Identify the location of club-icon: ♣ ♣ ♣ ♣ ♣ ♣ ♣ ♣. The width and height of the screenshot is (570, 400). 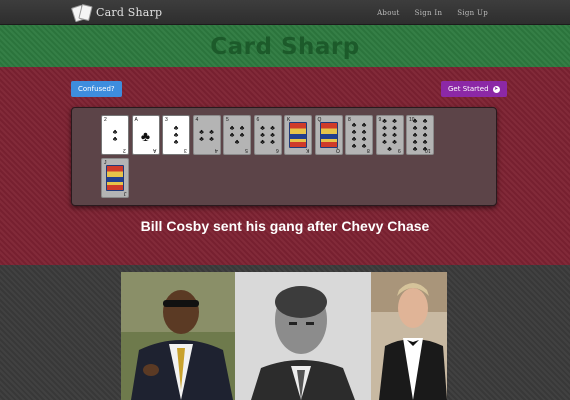
(359, 135).